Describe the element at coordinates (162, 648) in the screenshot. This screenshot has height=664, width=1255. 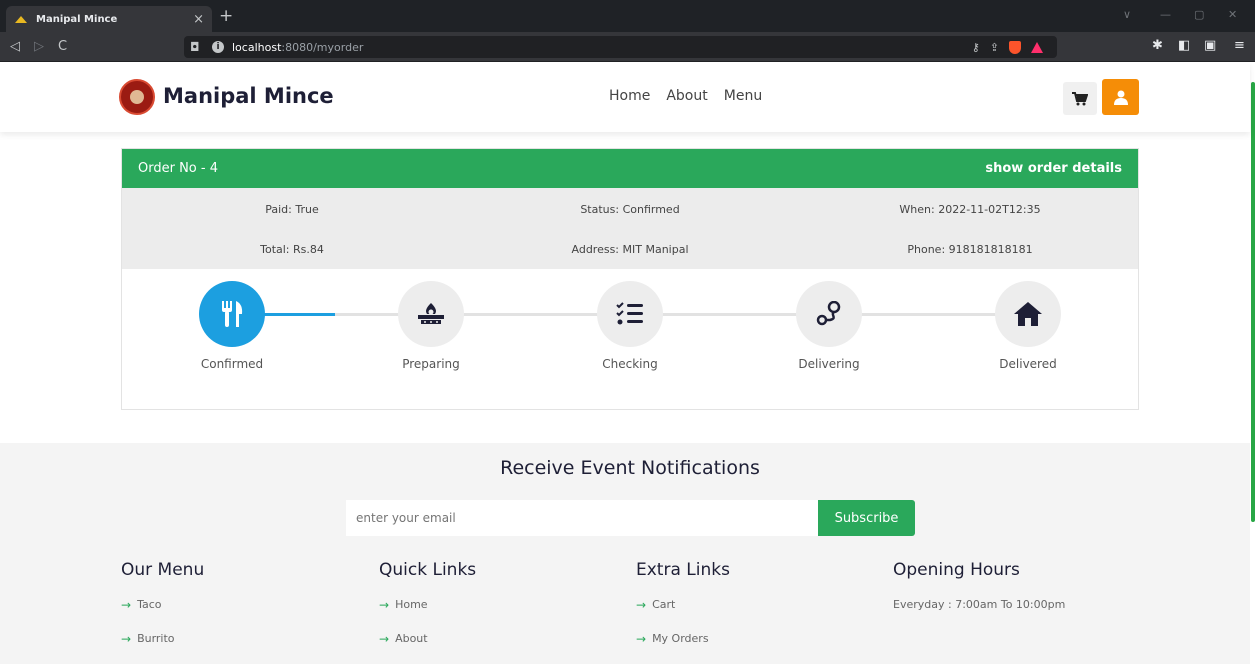
I see `footer-link-burrito: → Burrito` at that location.